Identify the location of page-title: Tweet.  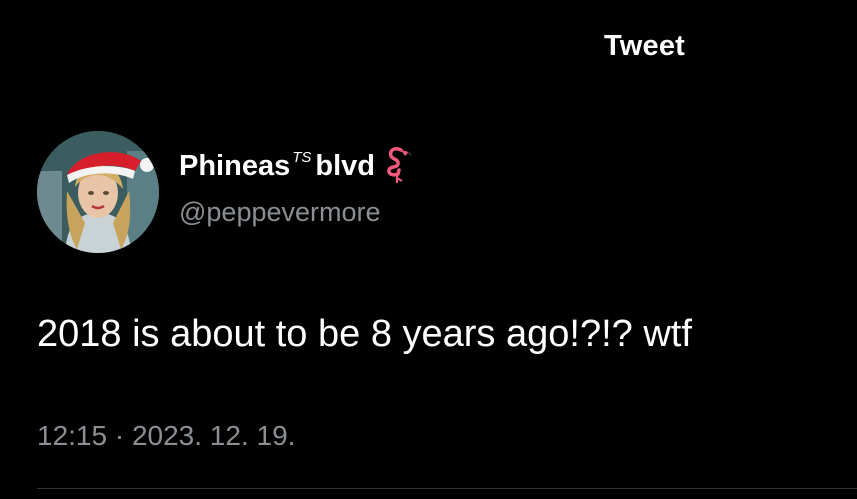
(645, 46).